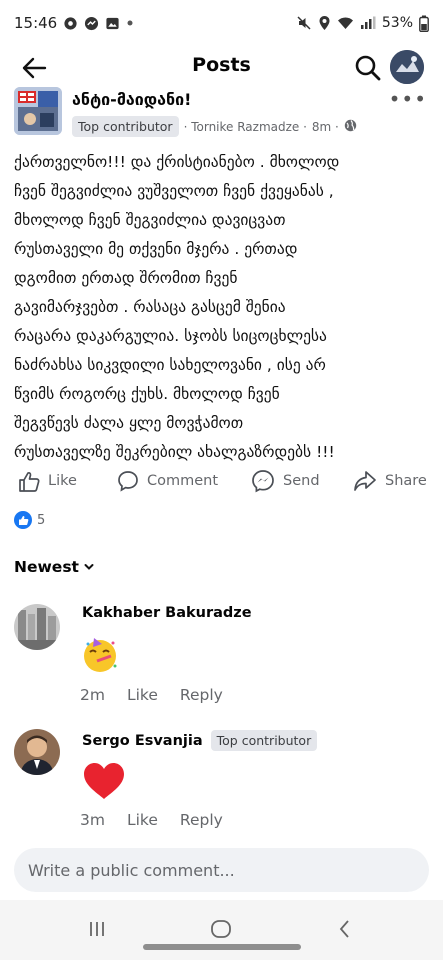 The height and width of the screenshot is (960, 443). What do you see at coordinates (301, 481) in the screenshot?
I see `send-label: Send` at bounding box center [301, 481].